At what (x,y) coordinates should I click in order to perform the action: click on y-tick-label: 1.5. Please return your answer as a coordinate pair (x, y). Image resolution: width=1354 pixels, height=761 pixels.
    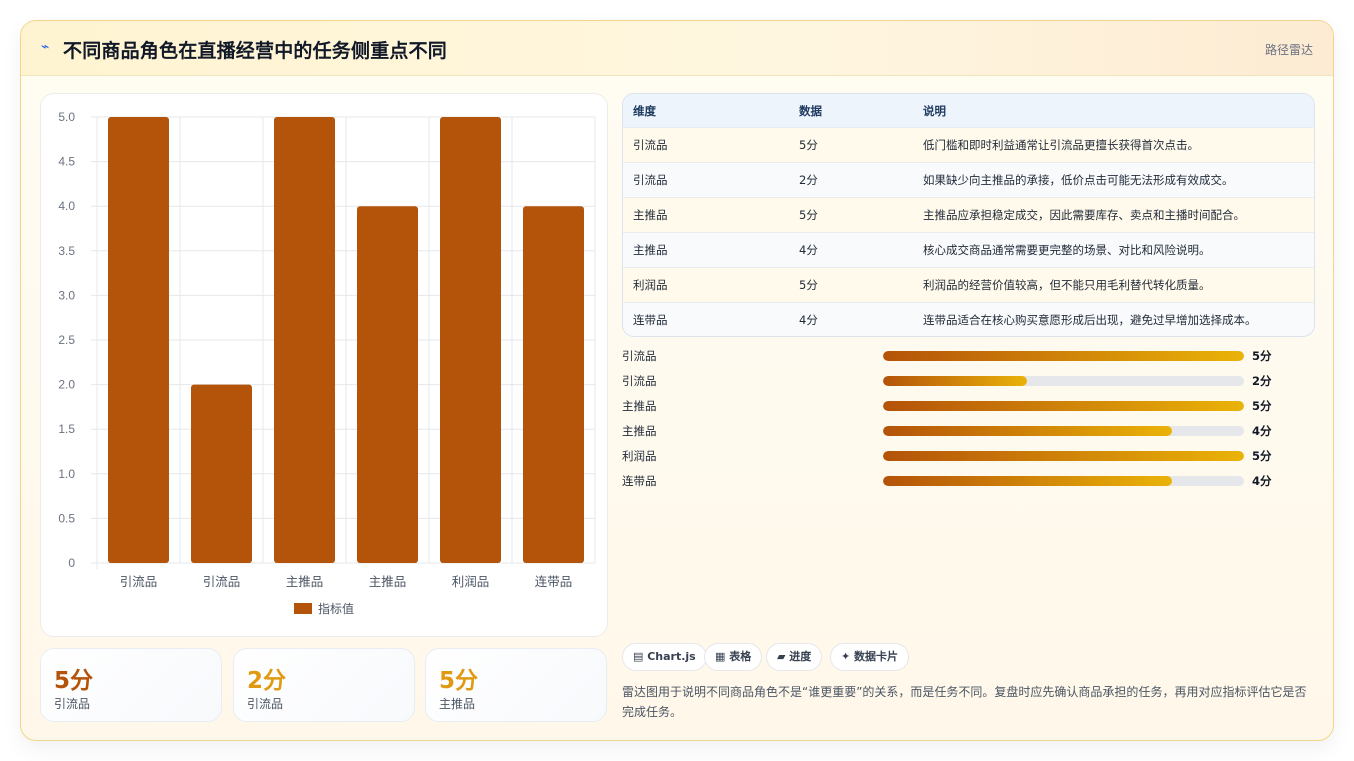
    Looking at the image, I should click on (66, 429).